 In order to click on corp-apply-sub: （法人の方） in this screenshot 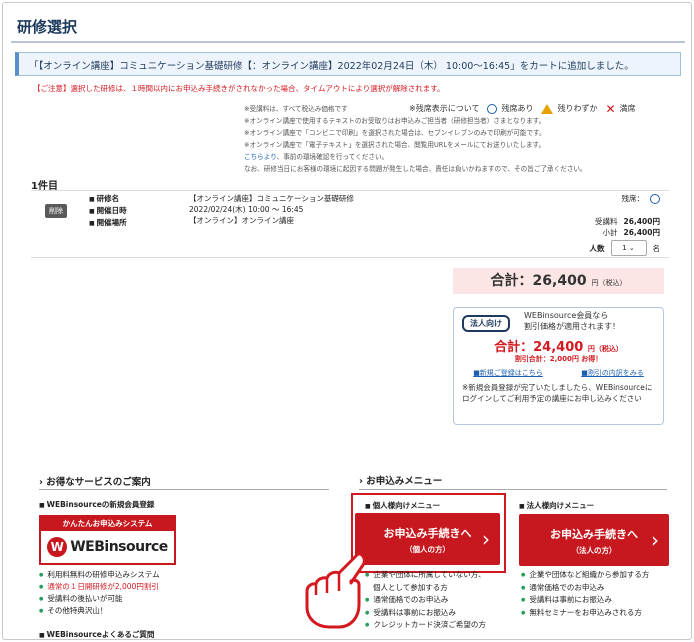, I will do `click(594, 550)`.